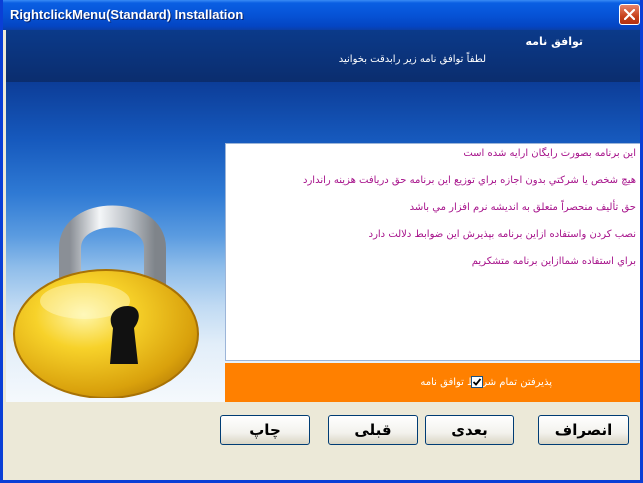  I want to click on accept-bar: پذيرفتن تمام شرايط توافق نامه, so click(432, 382).